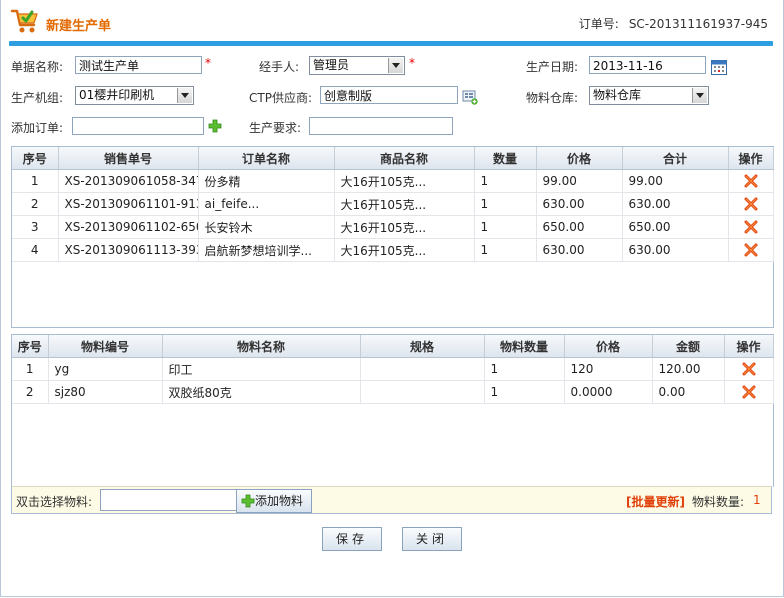 The width and height of the screenshot is (784, 598). Describe the element at coordinates (35, 227) in the screenshot. I see `cell: 3` at that location.